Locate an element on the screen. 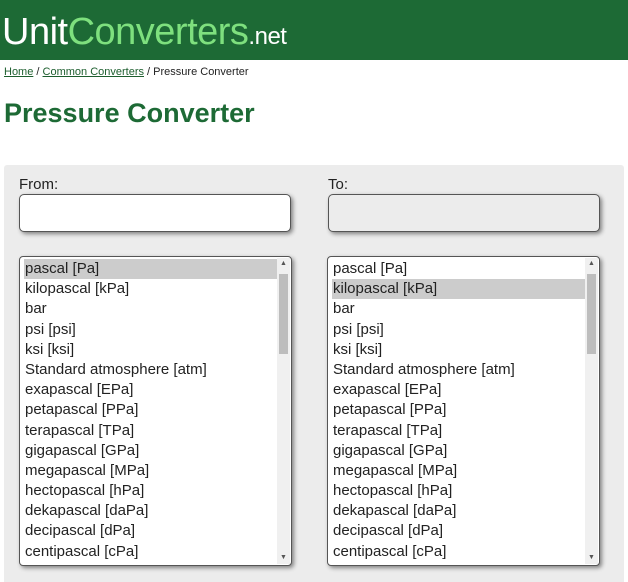  to-unit-option: pascal [Pa] is located at coordinates (458, 269).